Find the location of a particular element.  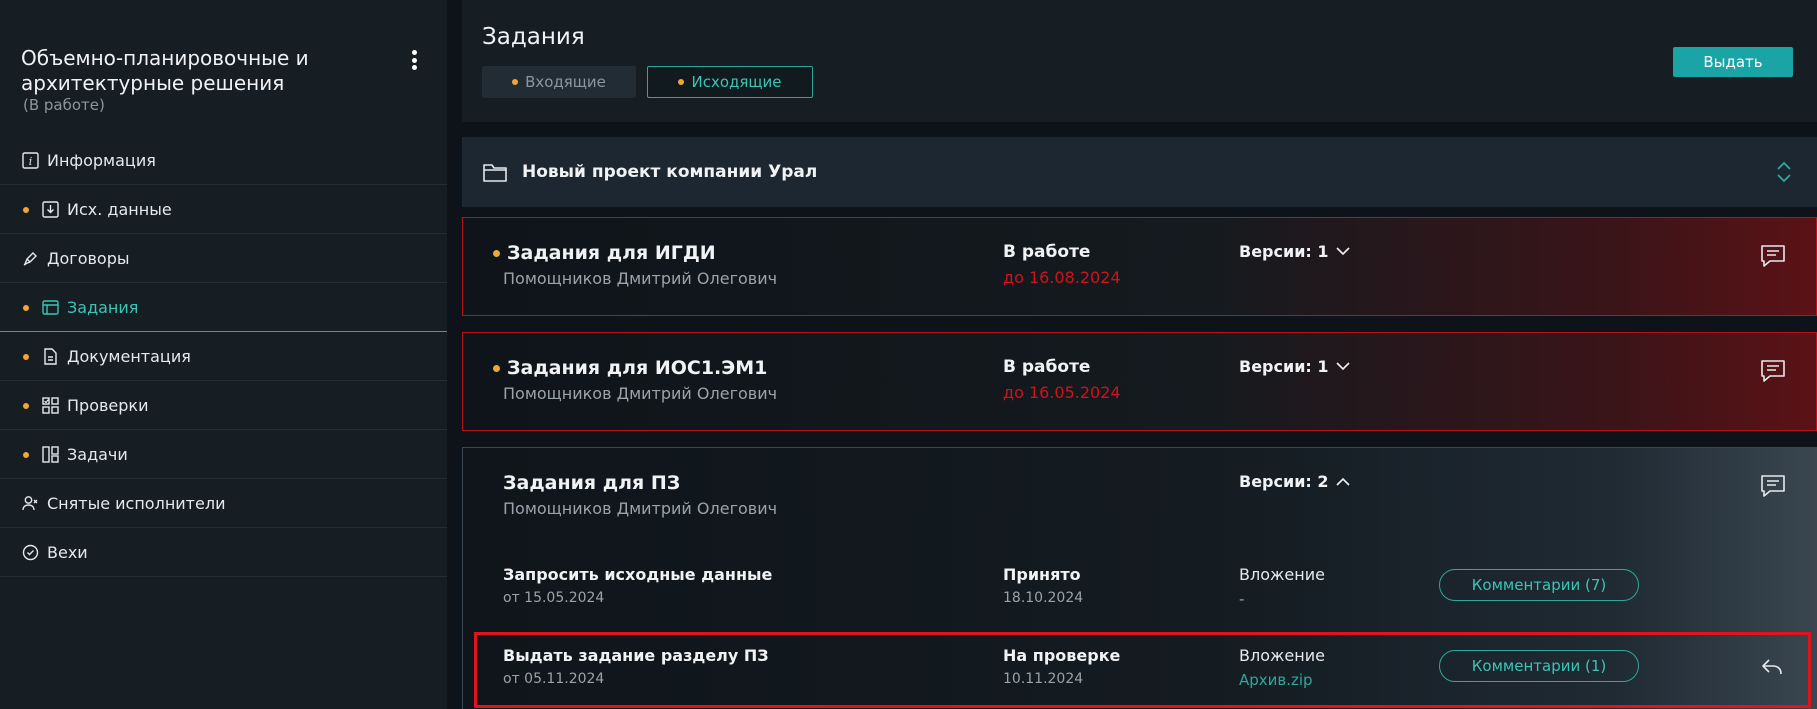

tab-incoming: Входящие is located at coordinates (559, 82).